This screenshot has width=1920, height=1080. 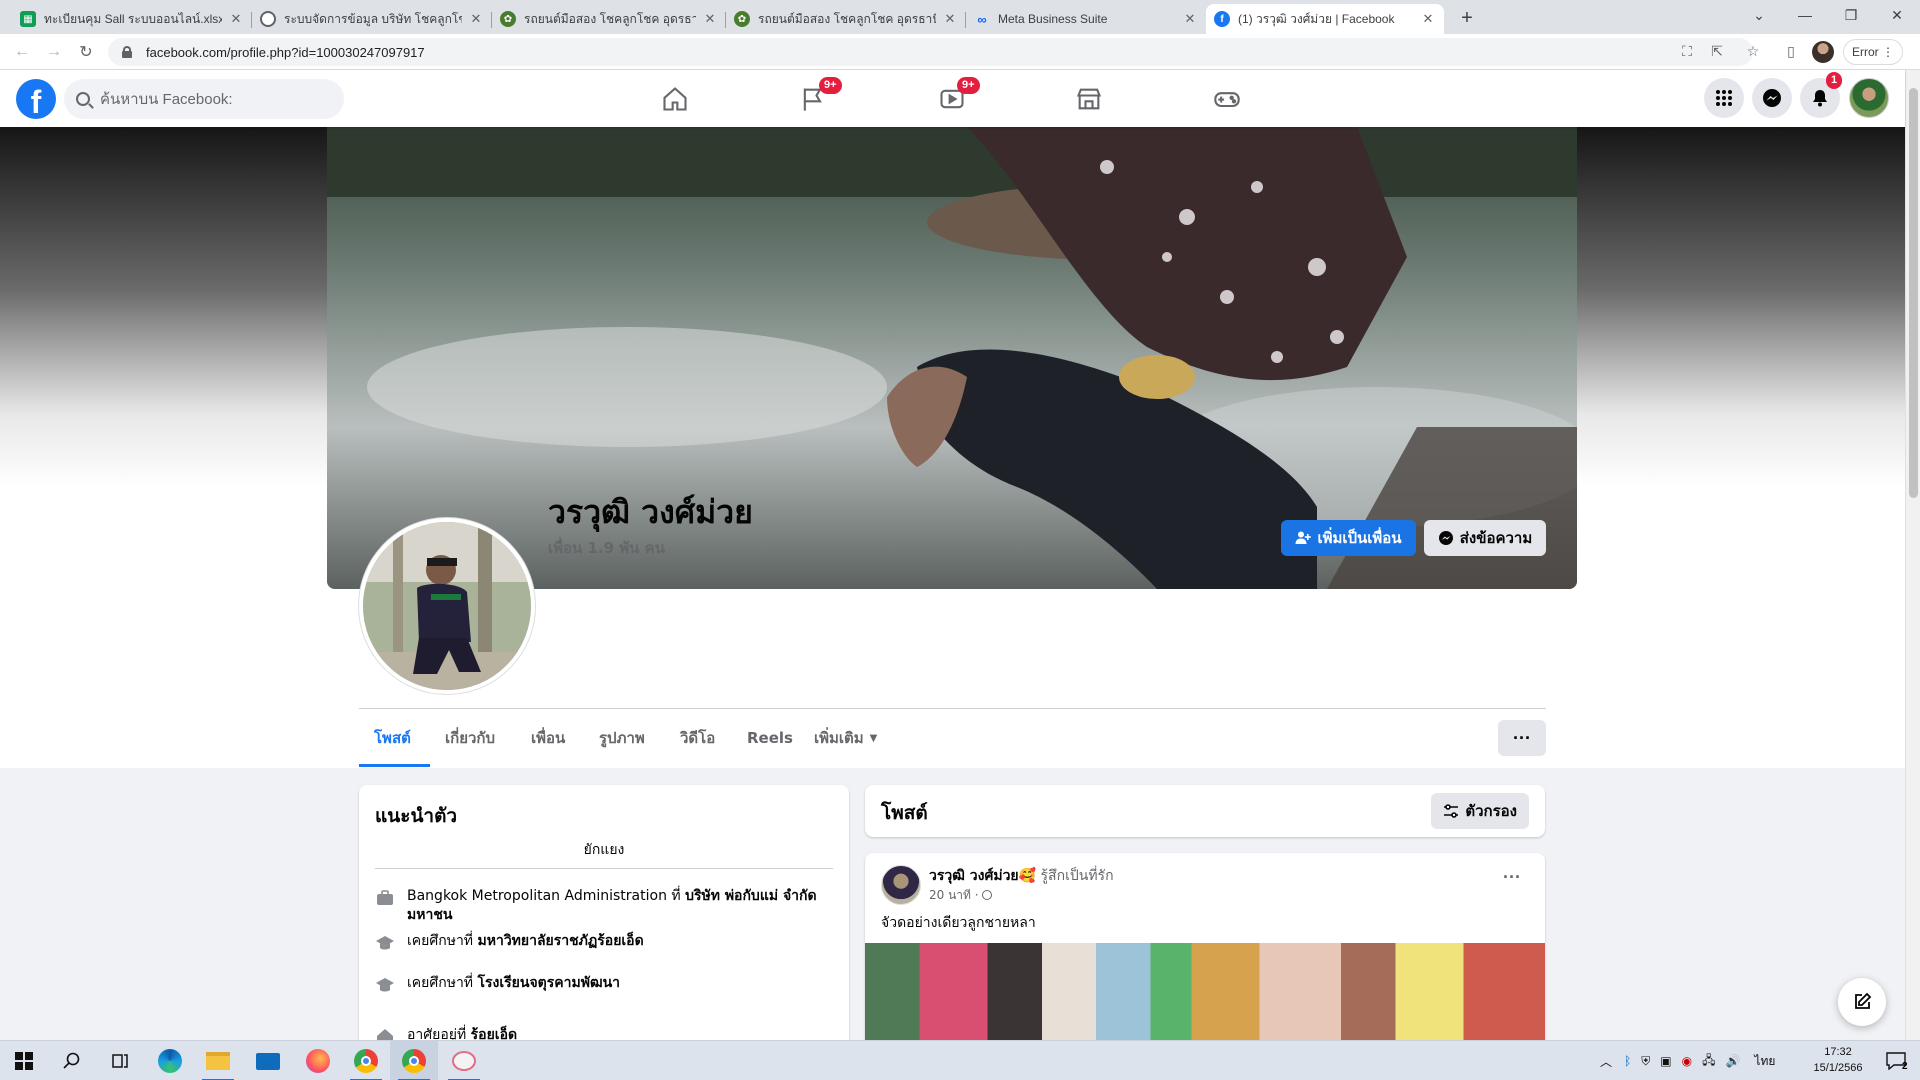 I want to click on task-view-button, so click(x=120, y=1060).